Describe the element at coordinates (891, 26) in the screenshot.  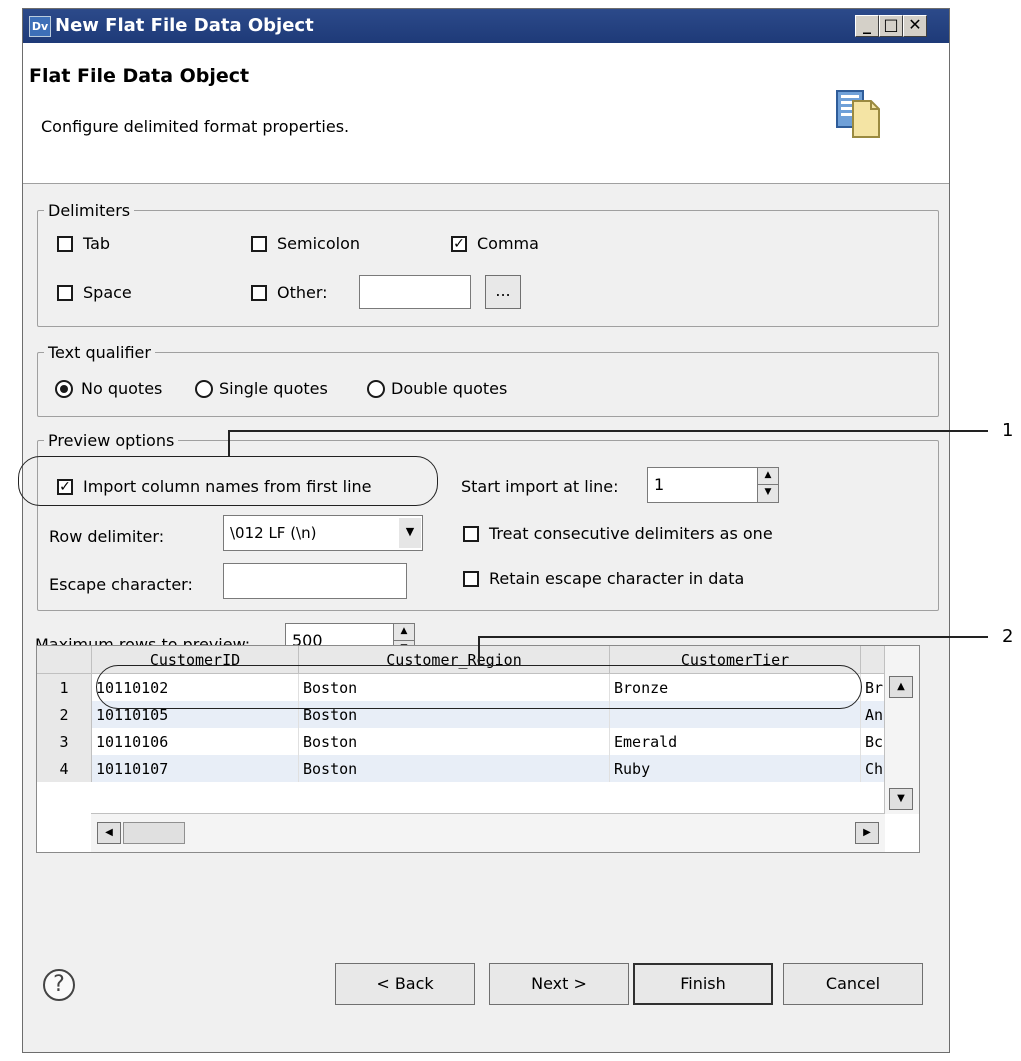
I see `maximize-button: □` at that location.